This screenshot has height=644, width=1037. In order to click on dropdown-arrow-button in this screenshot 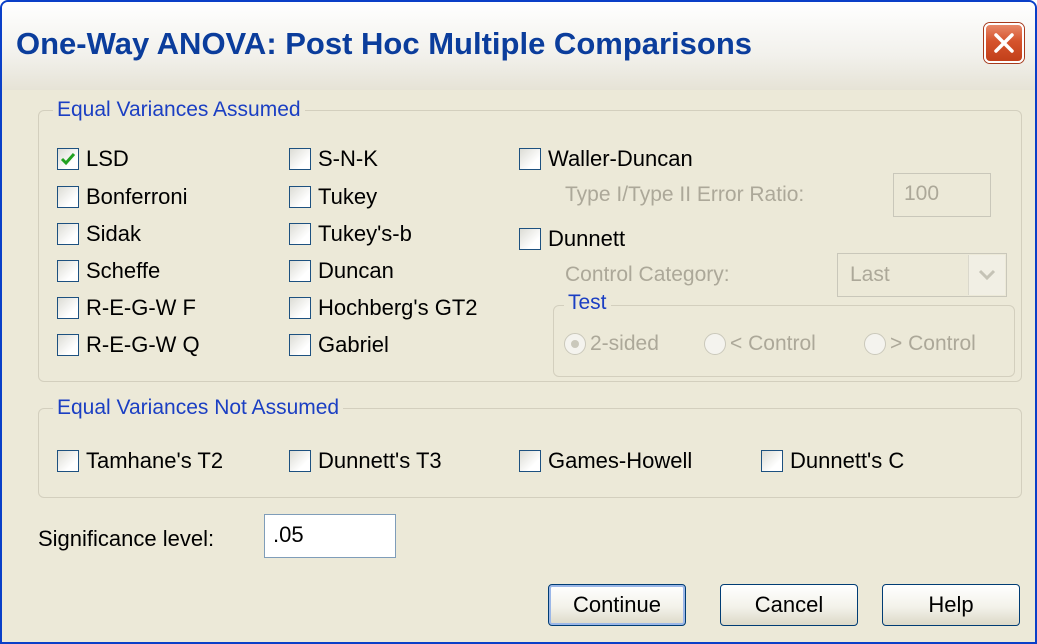, I will do `click(986, 275)`.